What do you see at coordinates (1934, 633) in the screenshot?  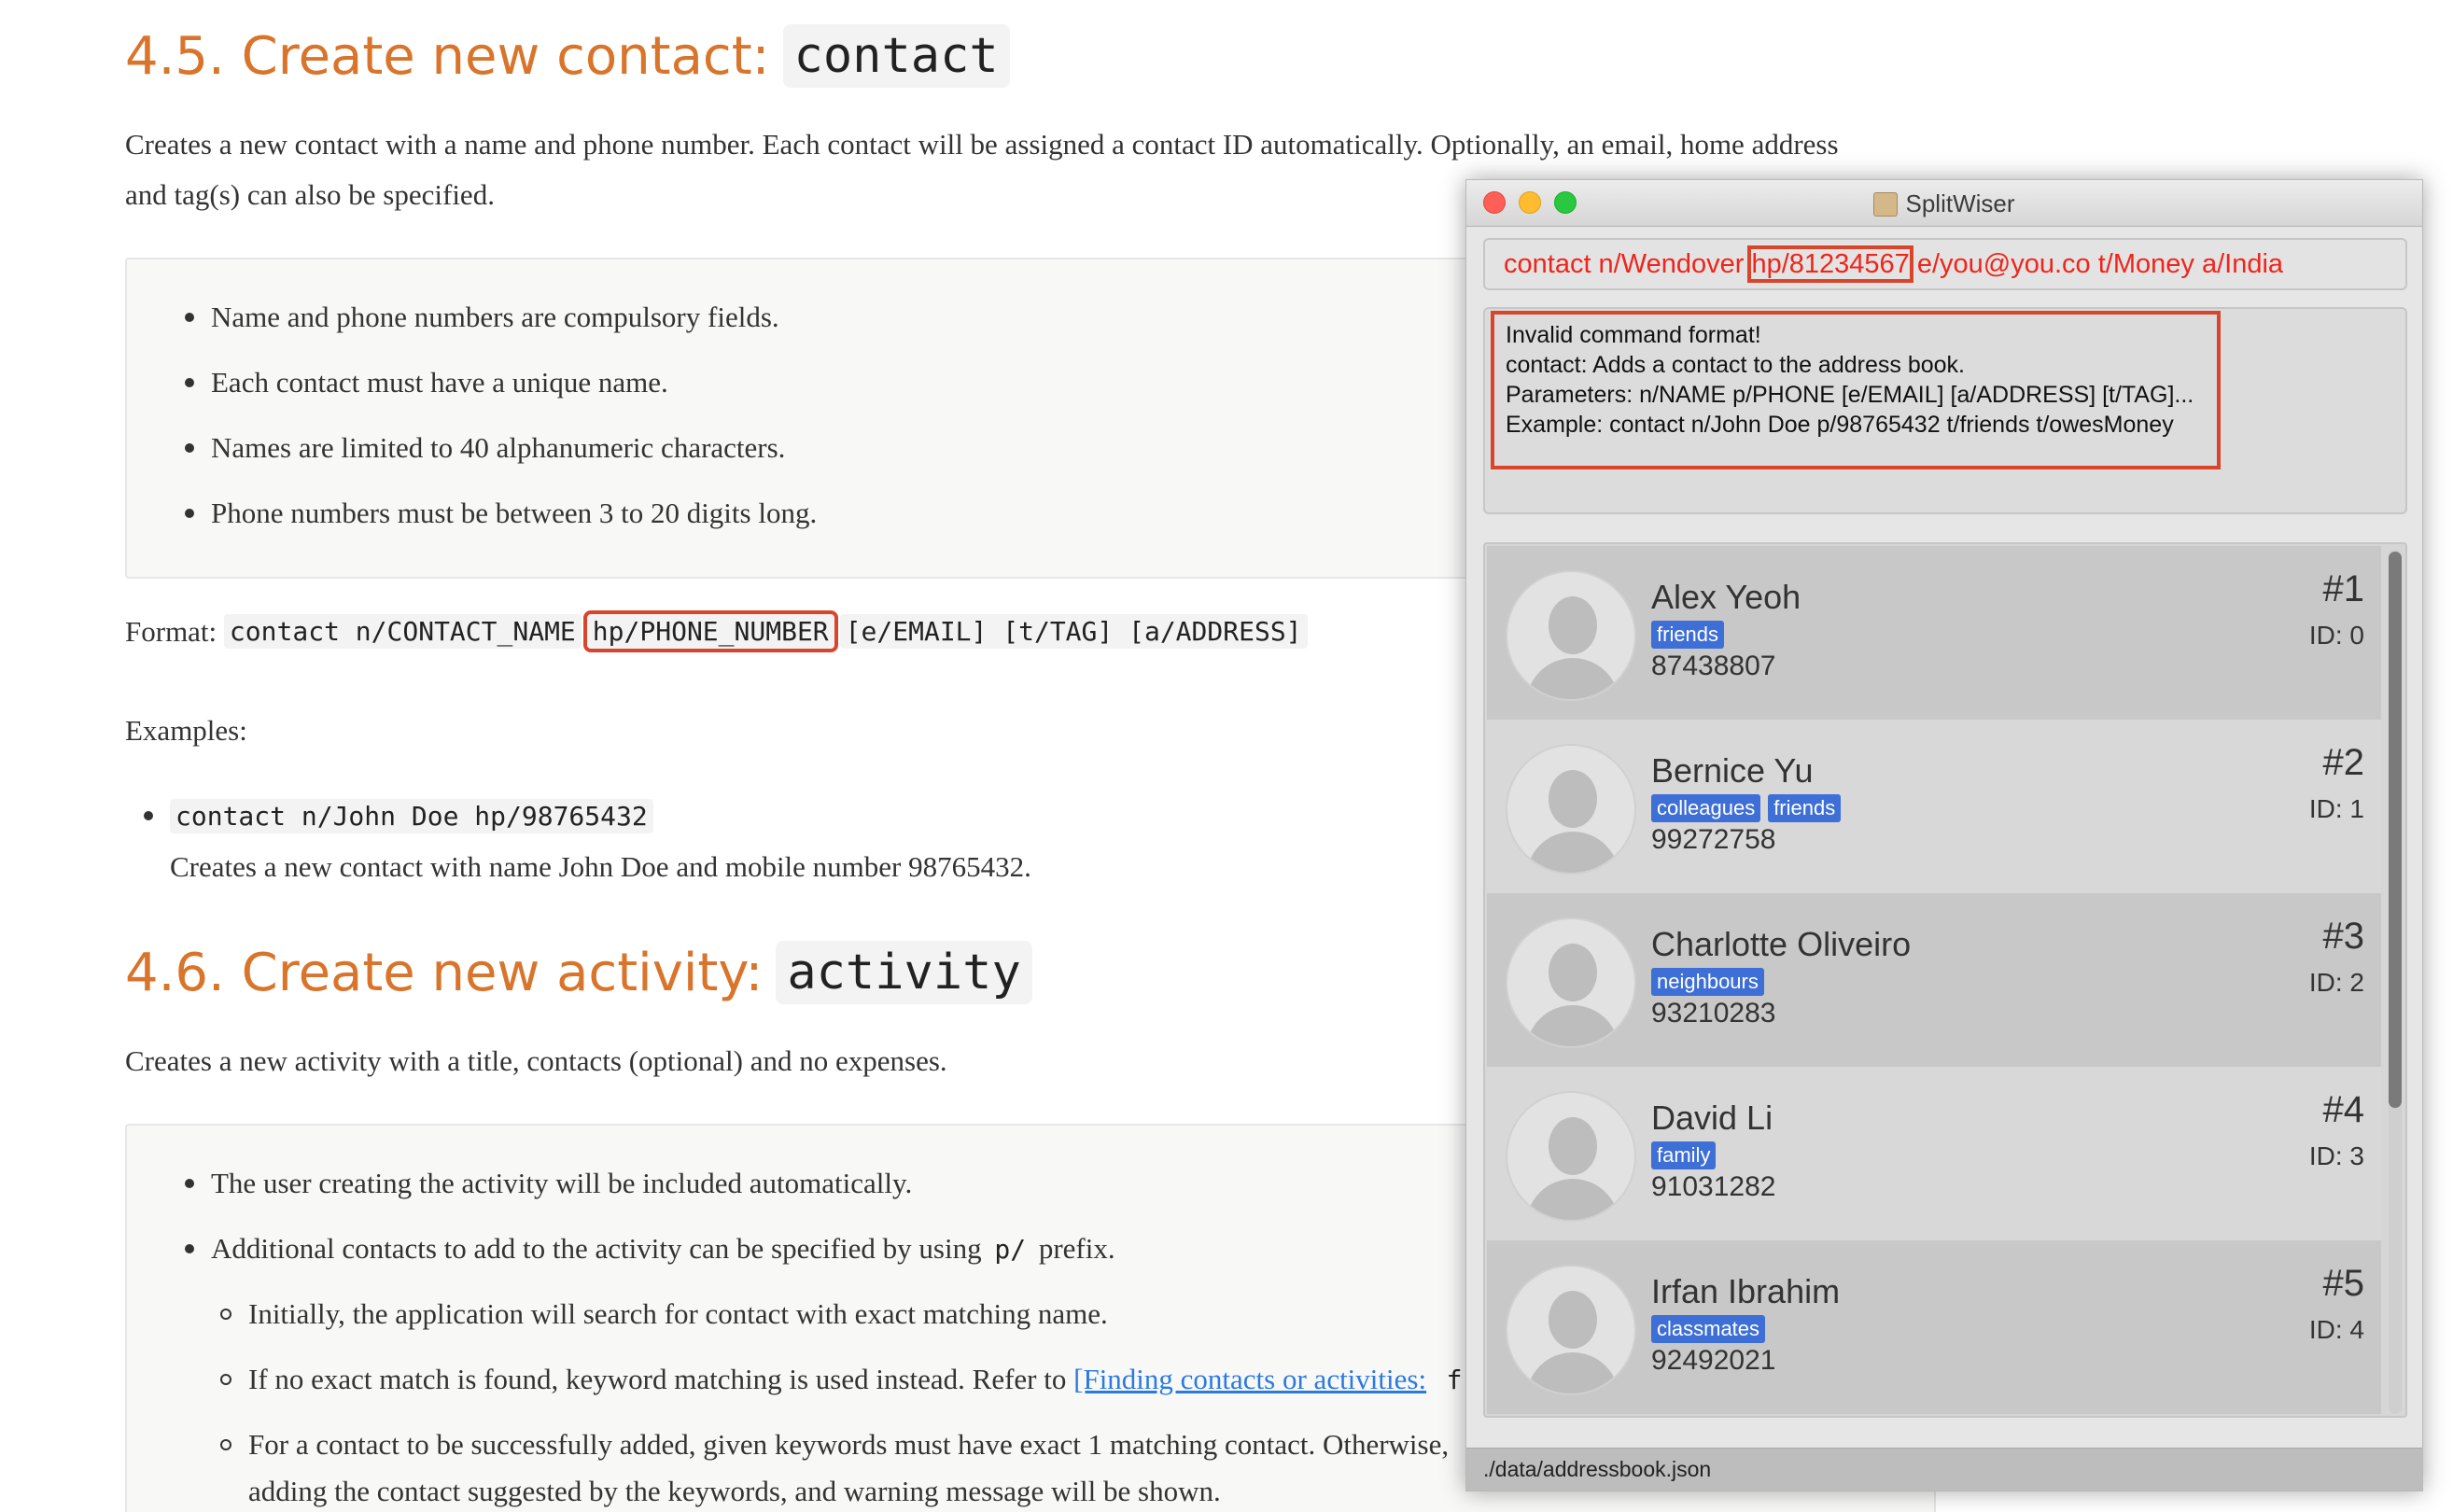 I see `contact-card: Alex Yeoh friends 87438807 #1 ID: 0` at bounding box center [1934, 633].